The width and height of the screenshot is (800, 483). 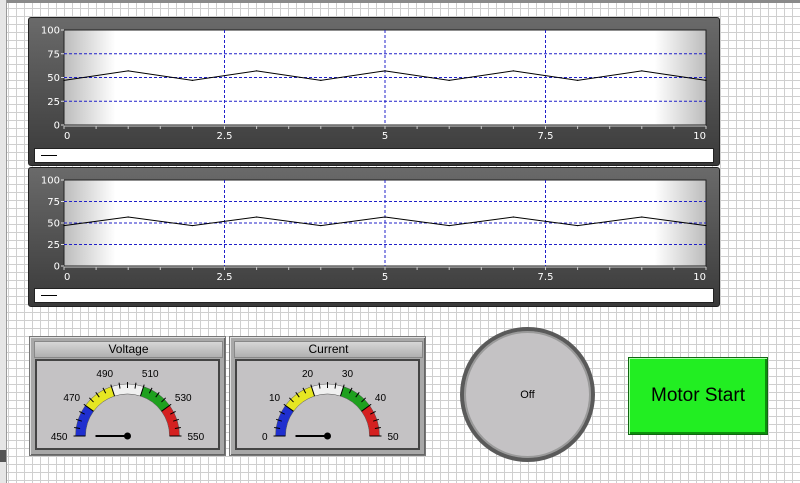 I want to click on trend-chart-2-xtick-label: 5, so click(x=385, y=277).